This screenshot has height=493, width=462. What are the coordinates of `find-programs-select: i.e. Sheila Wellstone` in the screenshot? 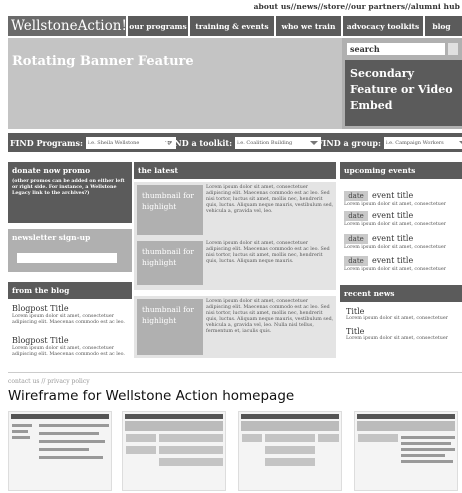 It's located at (130, 142).